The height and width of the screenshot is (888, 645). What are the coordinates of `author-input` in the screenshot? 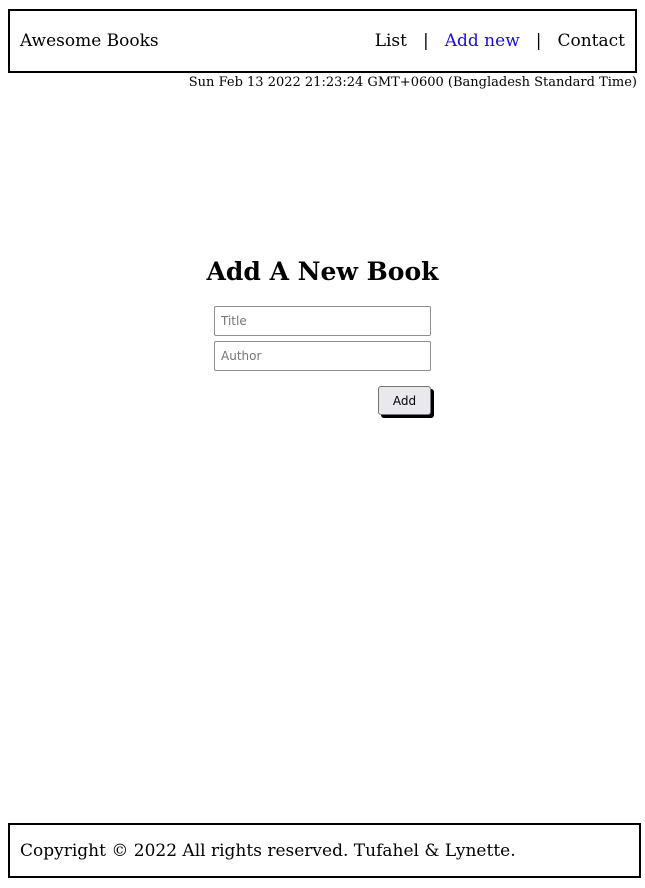 It's located at (322, 356).